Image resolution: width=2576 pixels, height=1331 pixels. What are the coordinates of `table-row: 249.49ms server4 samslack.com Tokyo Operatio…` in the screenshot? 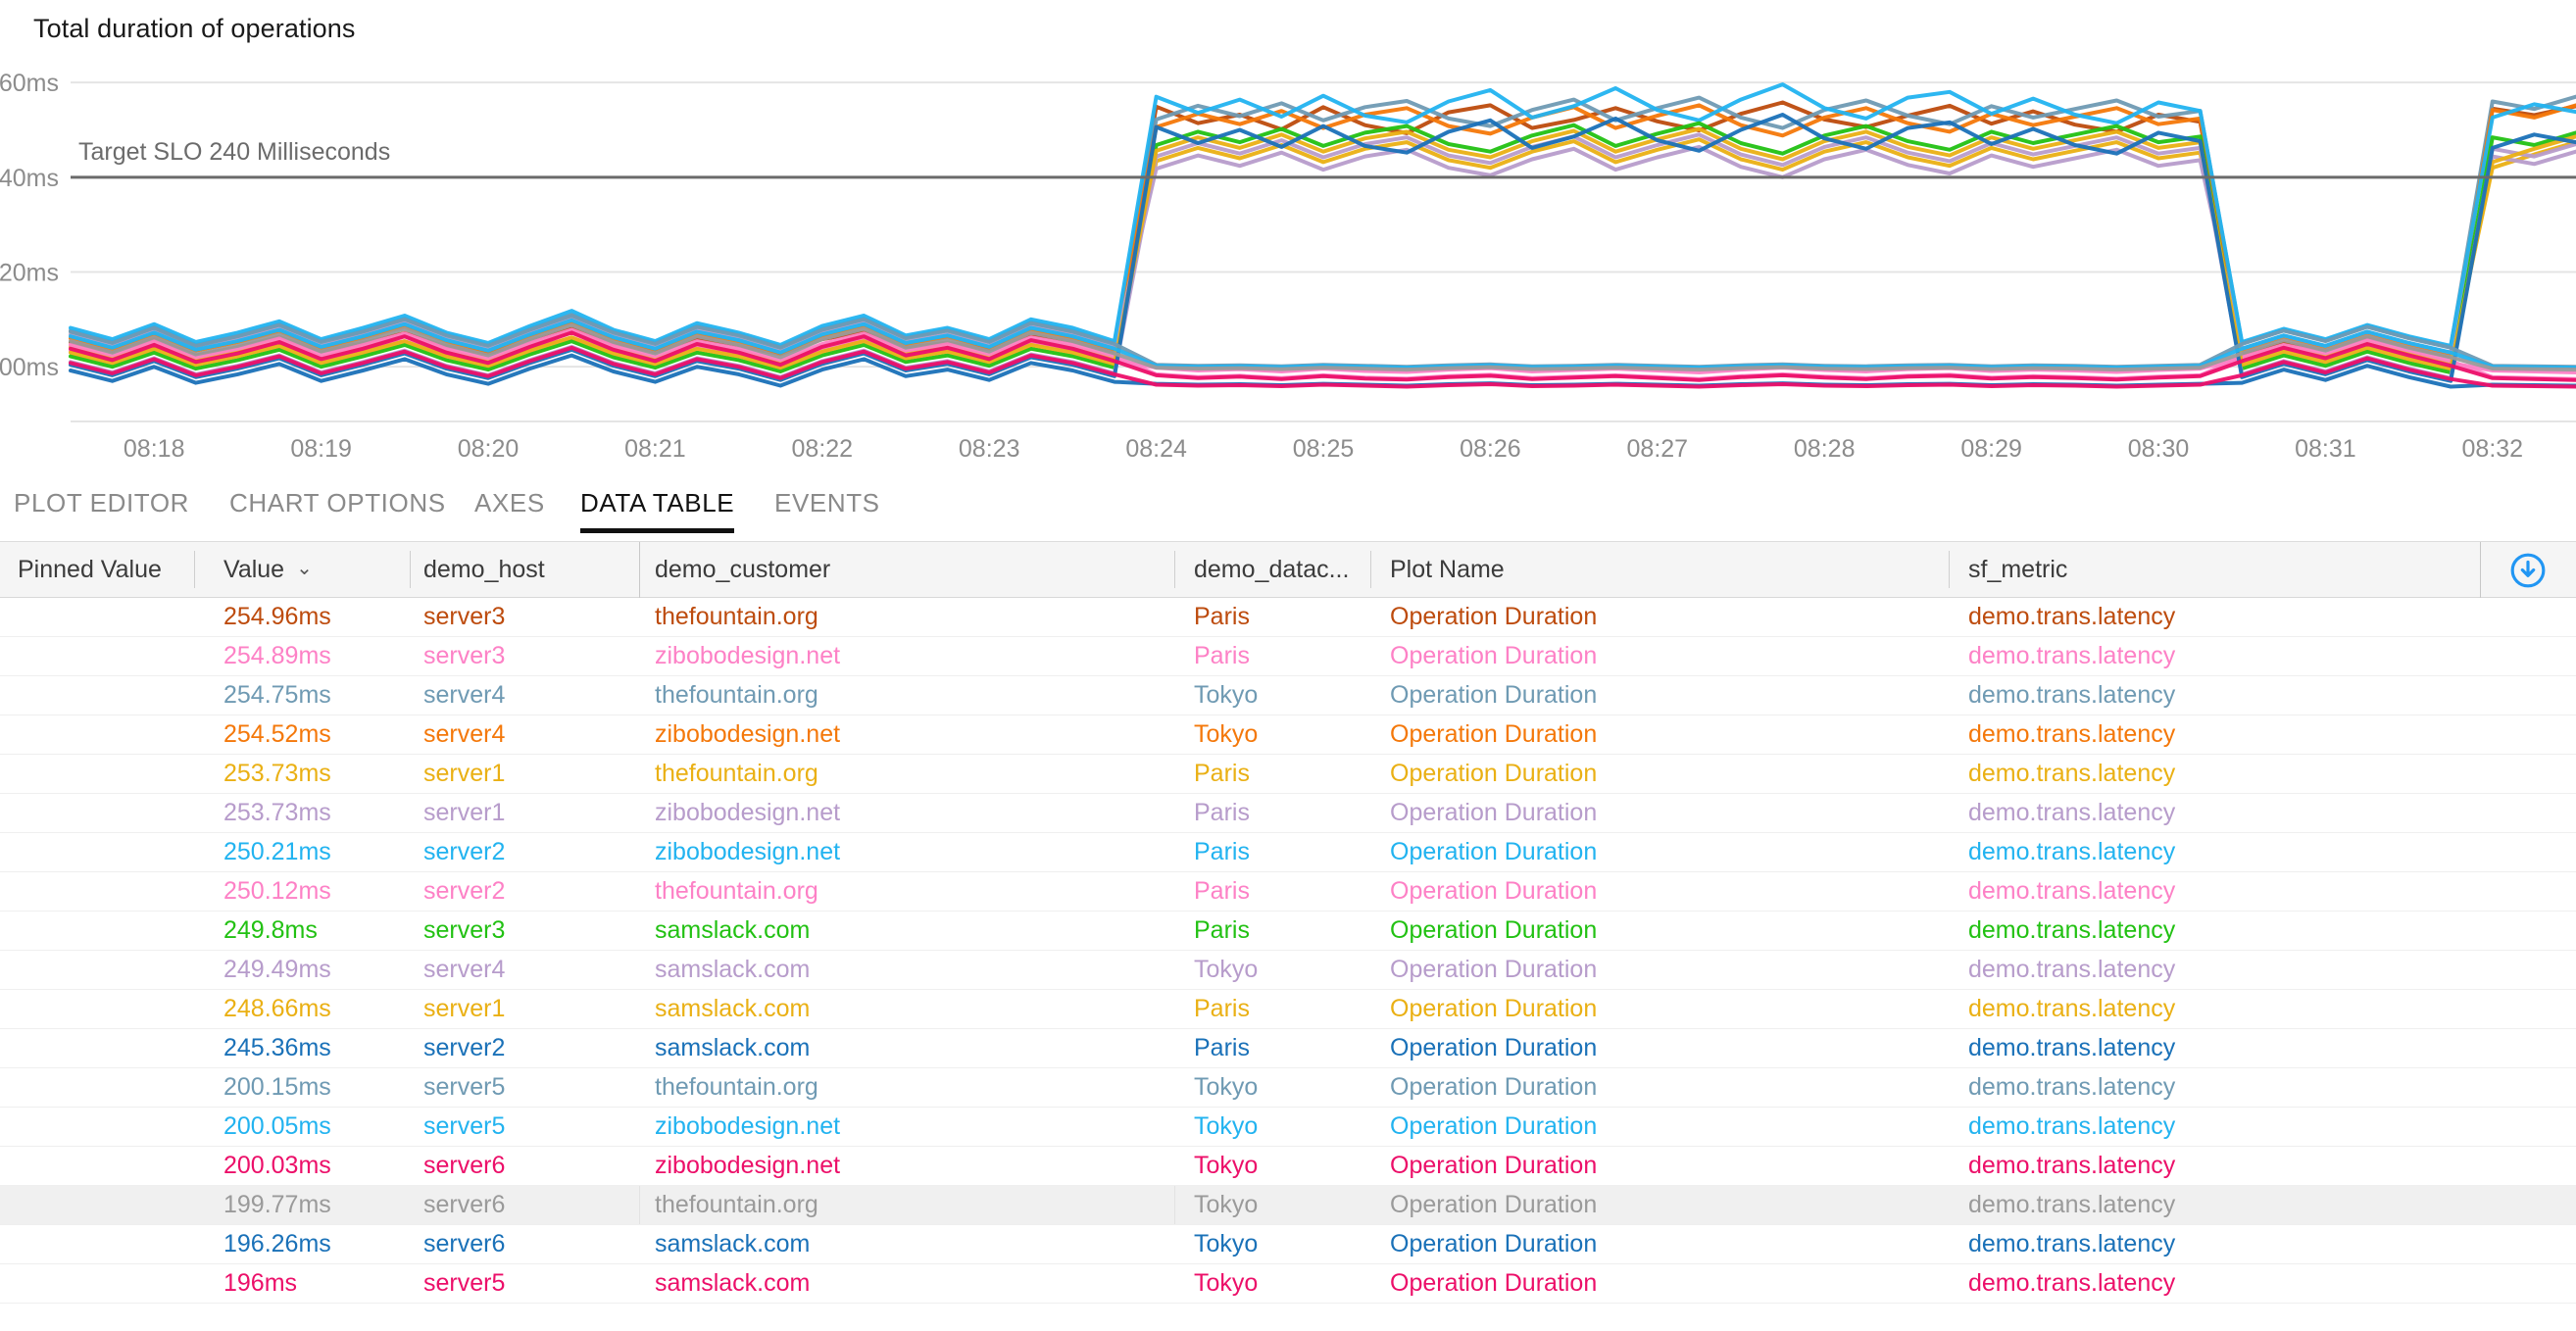 It's located at (1288, 970).